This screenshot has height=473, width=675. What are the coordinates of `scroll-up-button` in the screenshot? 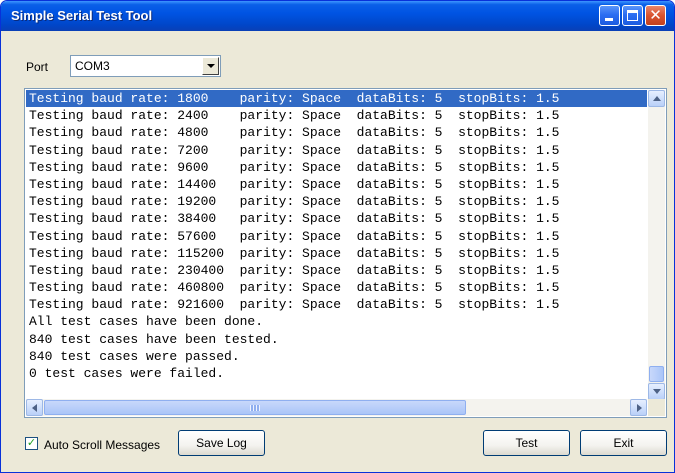 It's located at (656, 98).